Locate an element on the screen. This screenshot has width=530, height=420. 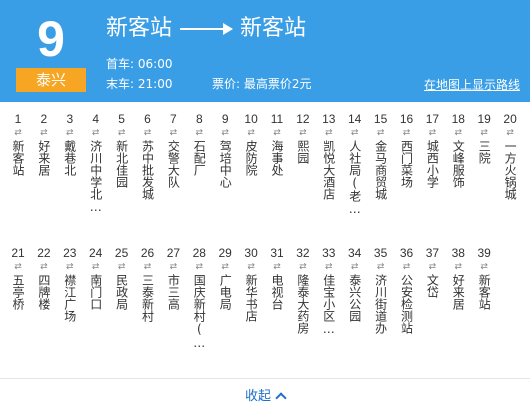
stop-item: 37 ⇄ 文岱 is located at coordinates (432, 272).